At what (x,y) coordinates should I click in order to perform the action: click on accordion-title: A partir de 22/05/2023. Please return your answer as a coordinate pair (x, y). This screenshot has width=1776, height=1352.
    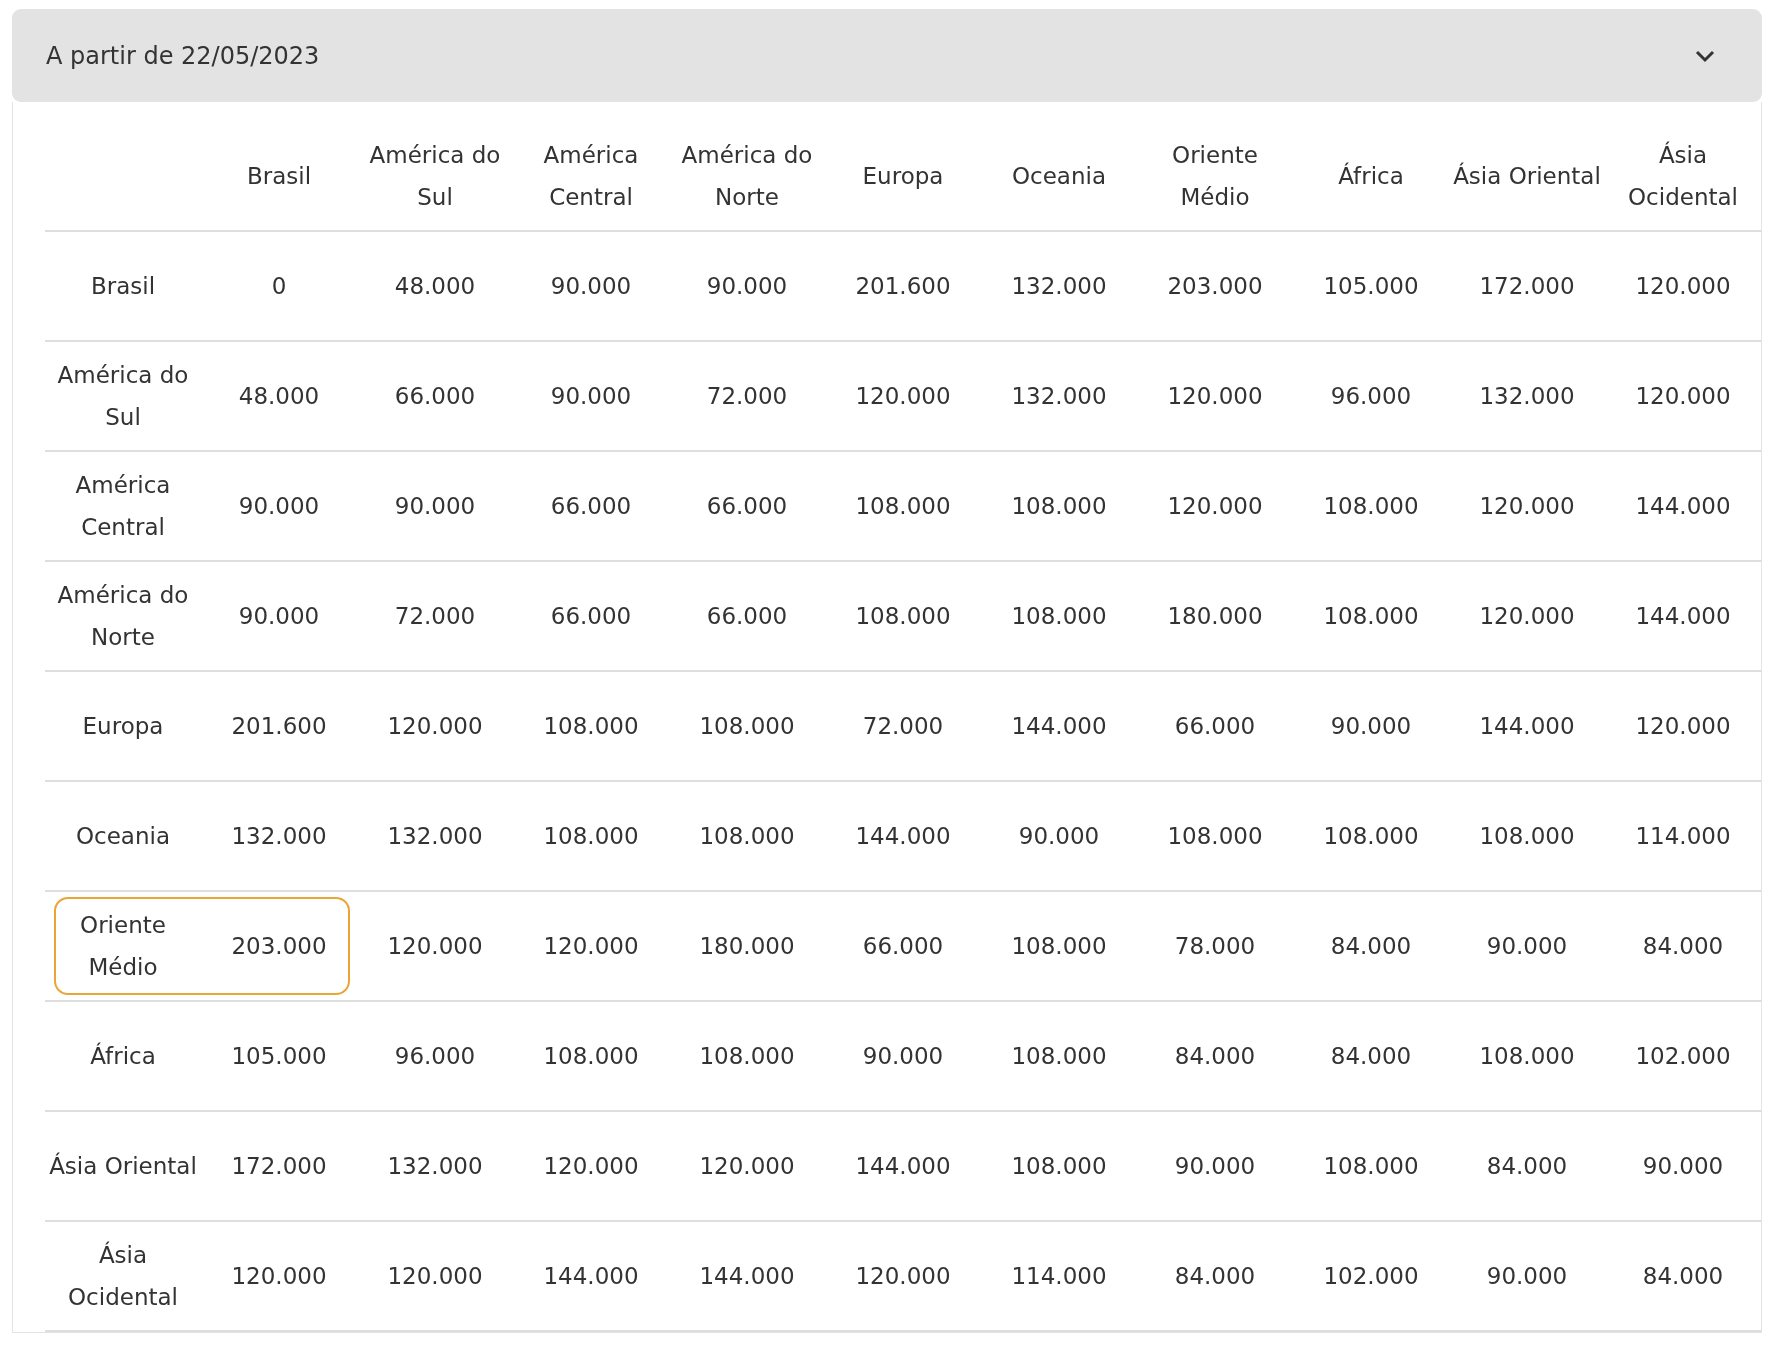
    Looking at the image, I should click on (183, 55).